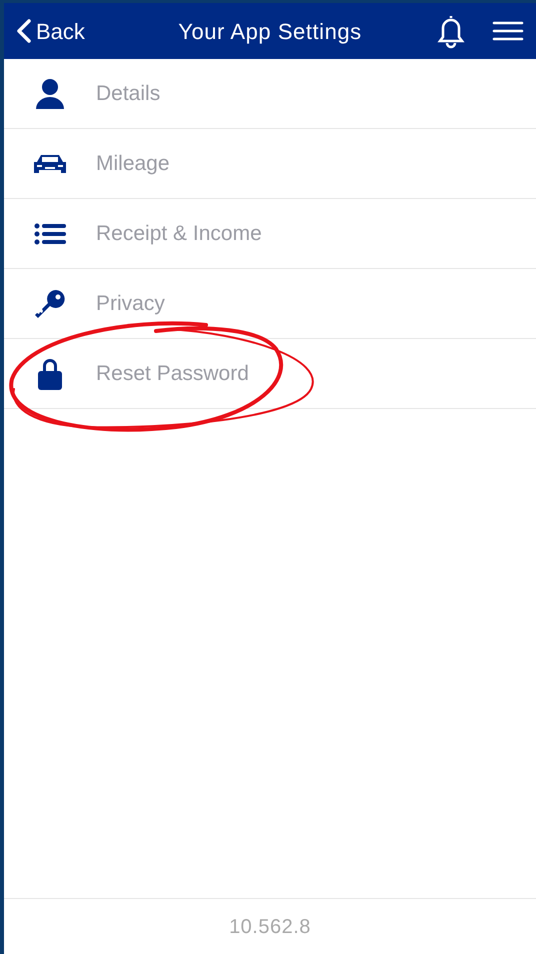  Describe the element at coordinates (50, 233) in the screenshot. I see `list-icon` at that location.